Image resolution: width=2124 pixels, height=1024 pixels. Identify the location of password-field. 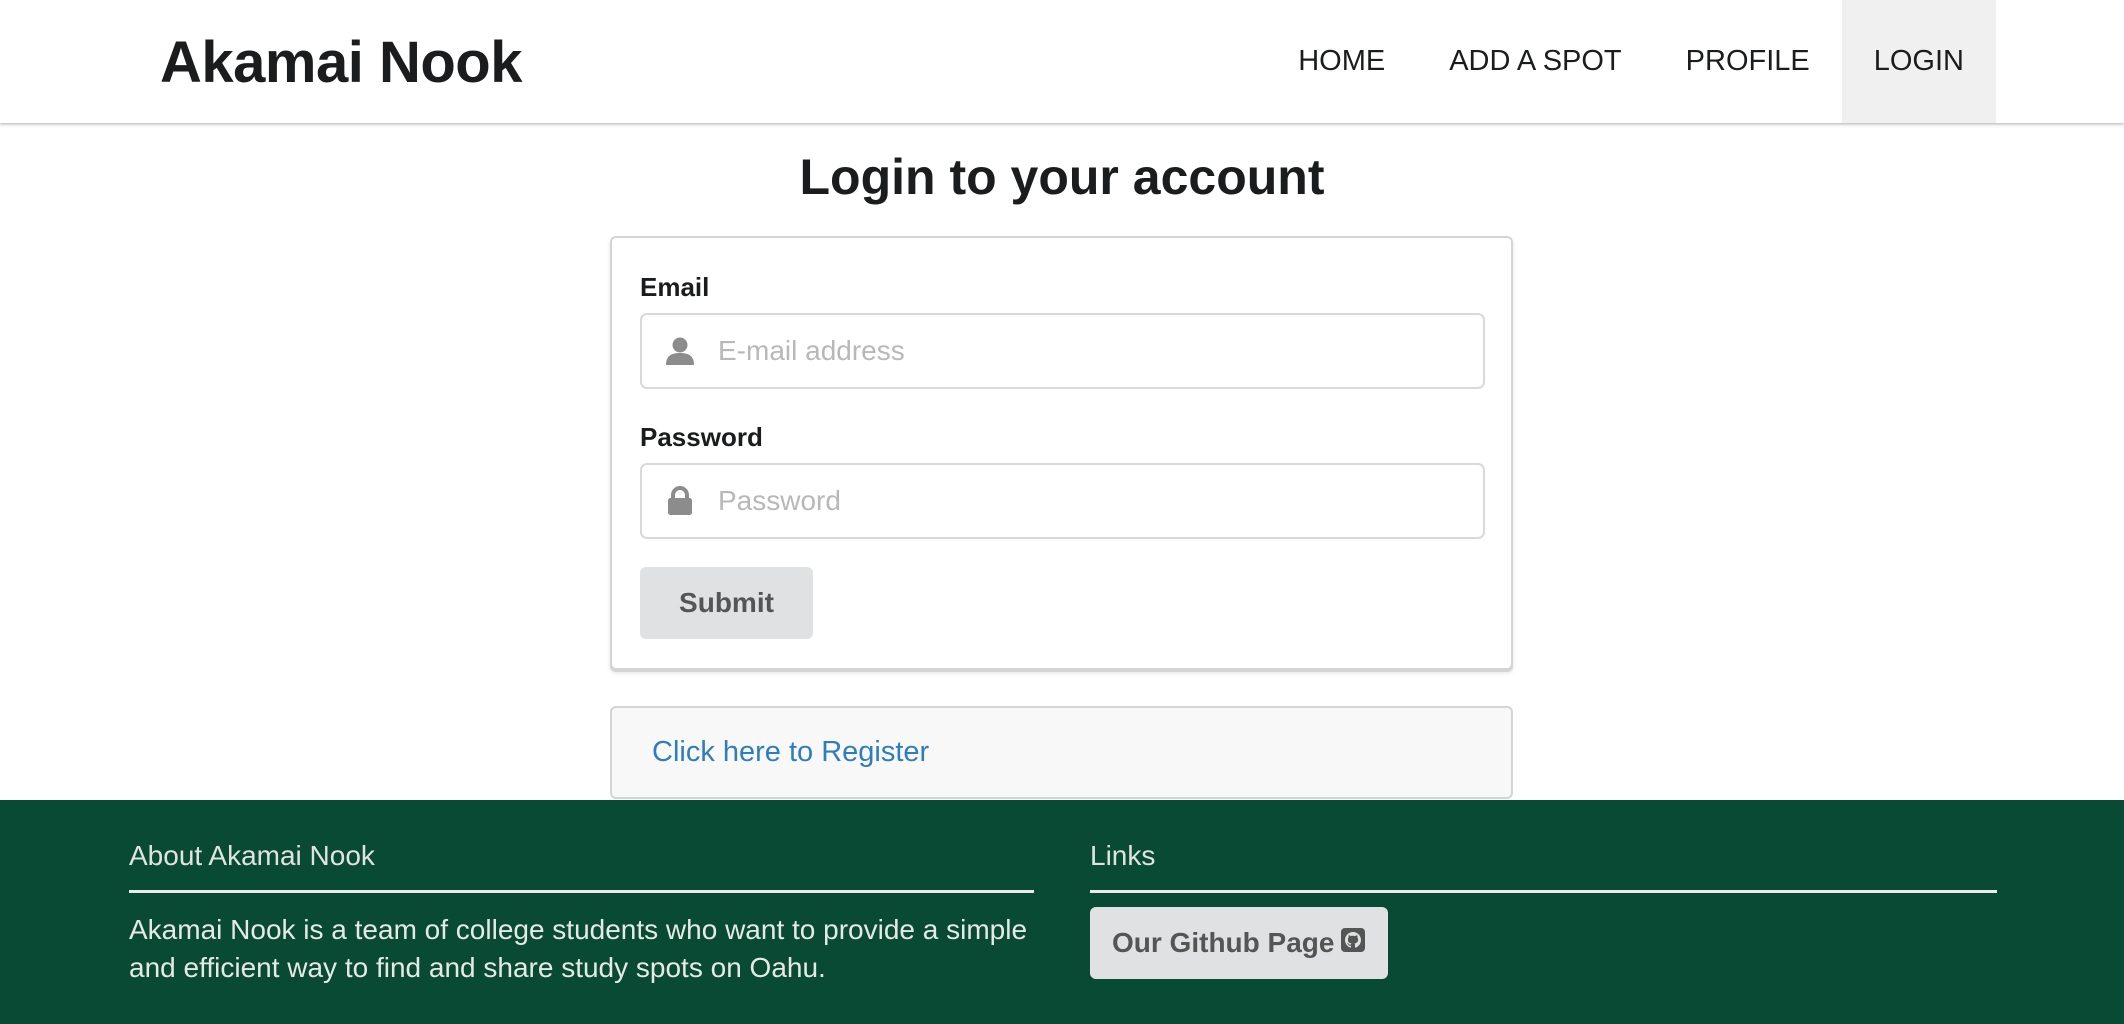
(1062, 501).